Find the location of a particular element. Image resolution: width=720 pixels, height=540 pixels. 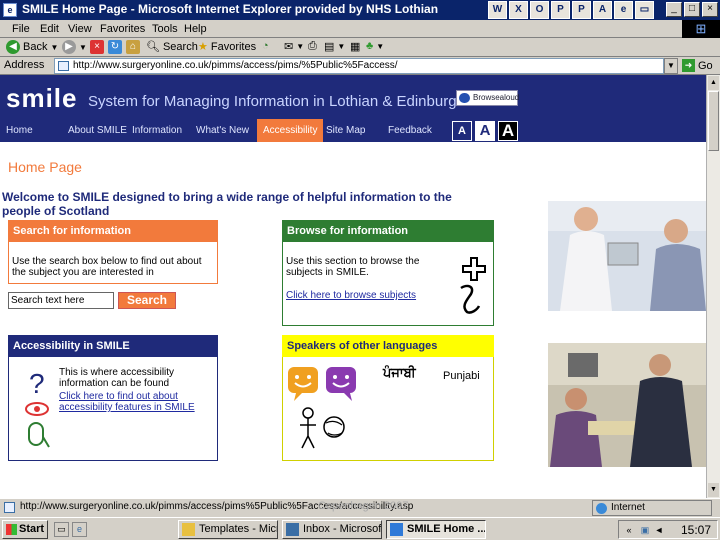

maximize-button: □ is located at coordinates (692, 9).